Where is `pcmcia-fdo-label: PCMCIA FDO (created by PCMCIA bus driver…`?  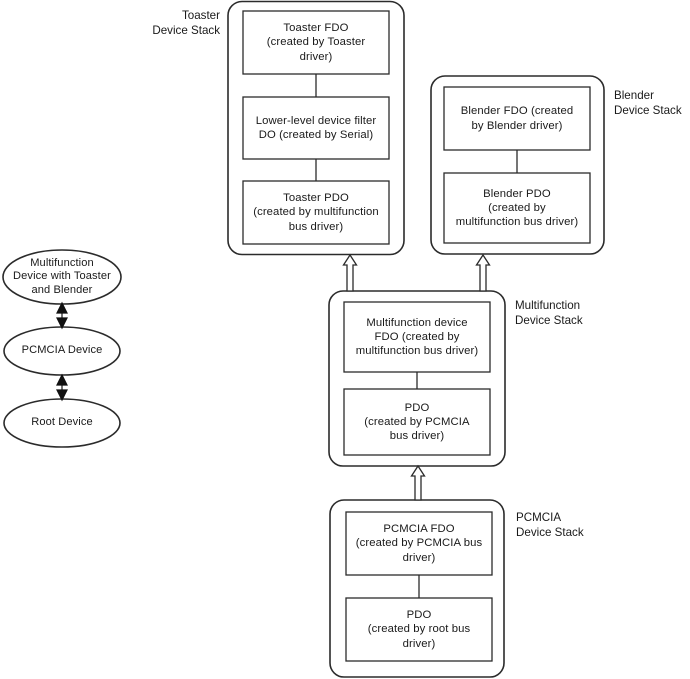
pcmcia-fdo-label: PCMCIA FDO (created by PCMCIA bus driver… is located at coordinates (419, 543).